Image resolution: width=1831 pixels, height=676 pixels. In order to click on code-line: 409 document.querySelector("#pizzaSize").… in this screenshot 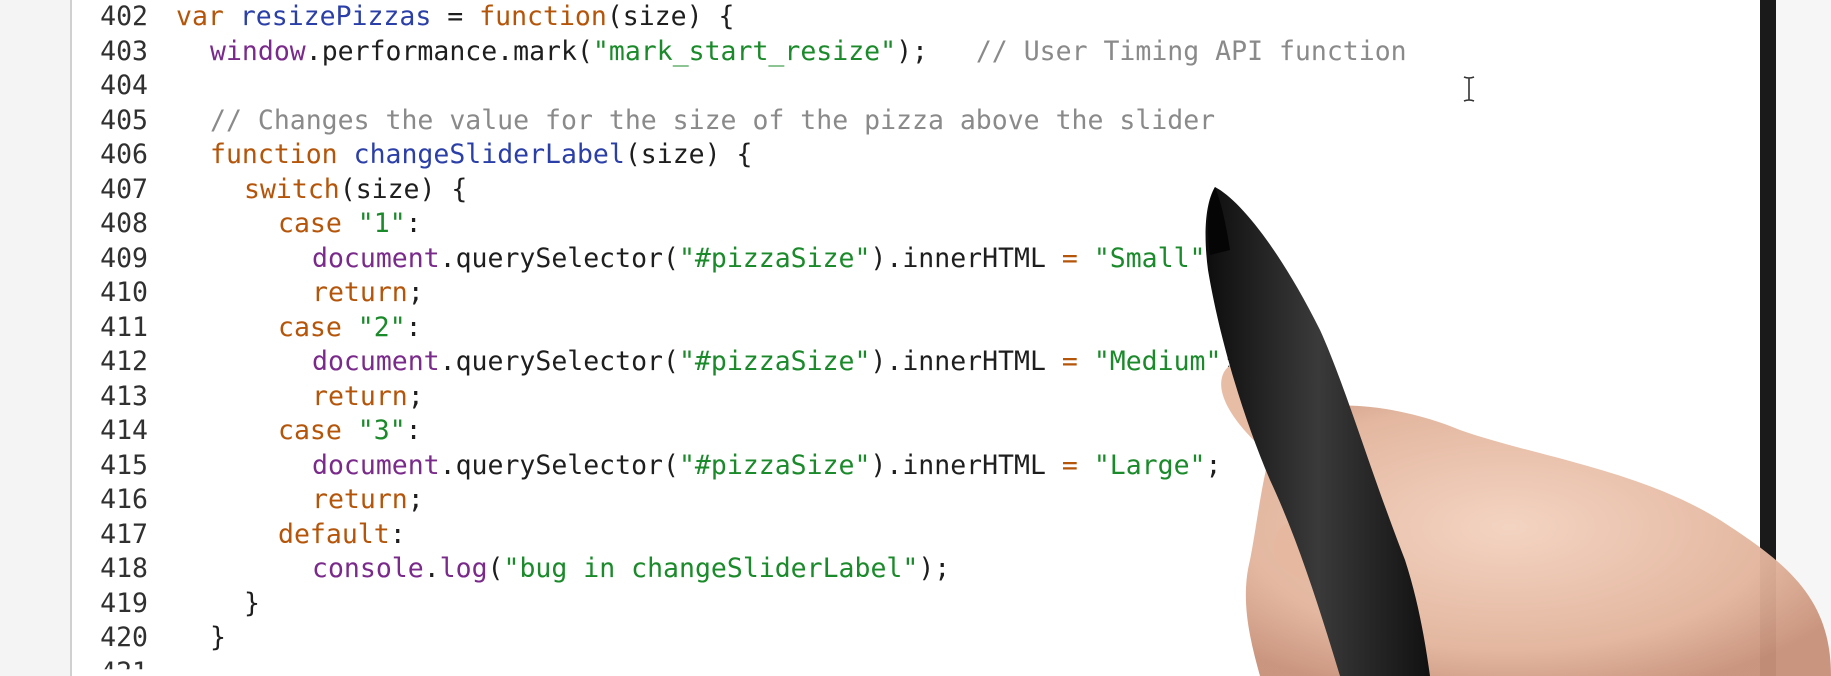, I will do `click(739, 259)`.